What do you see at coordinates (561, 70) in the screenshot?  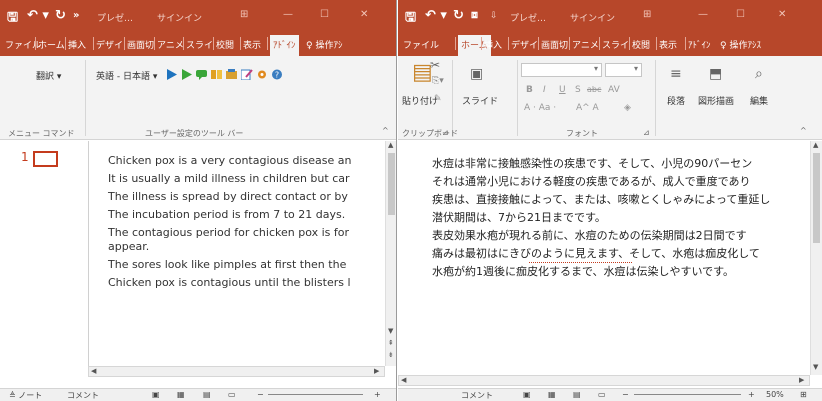 I see `font-name-box: ▾` at bounding box center [561, 70].